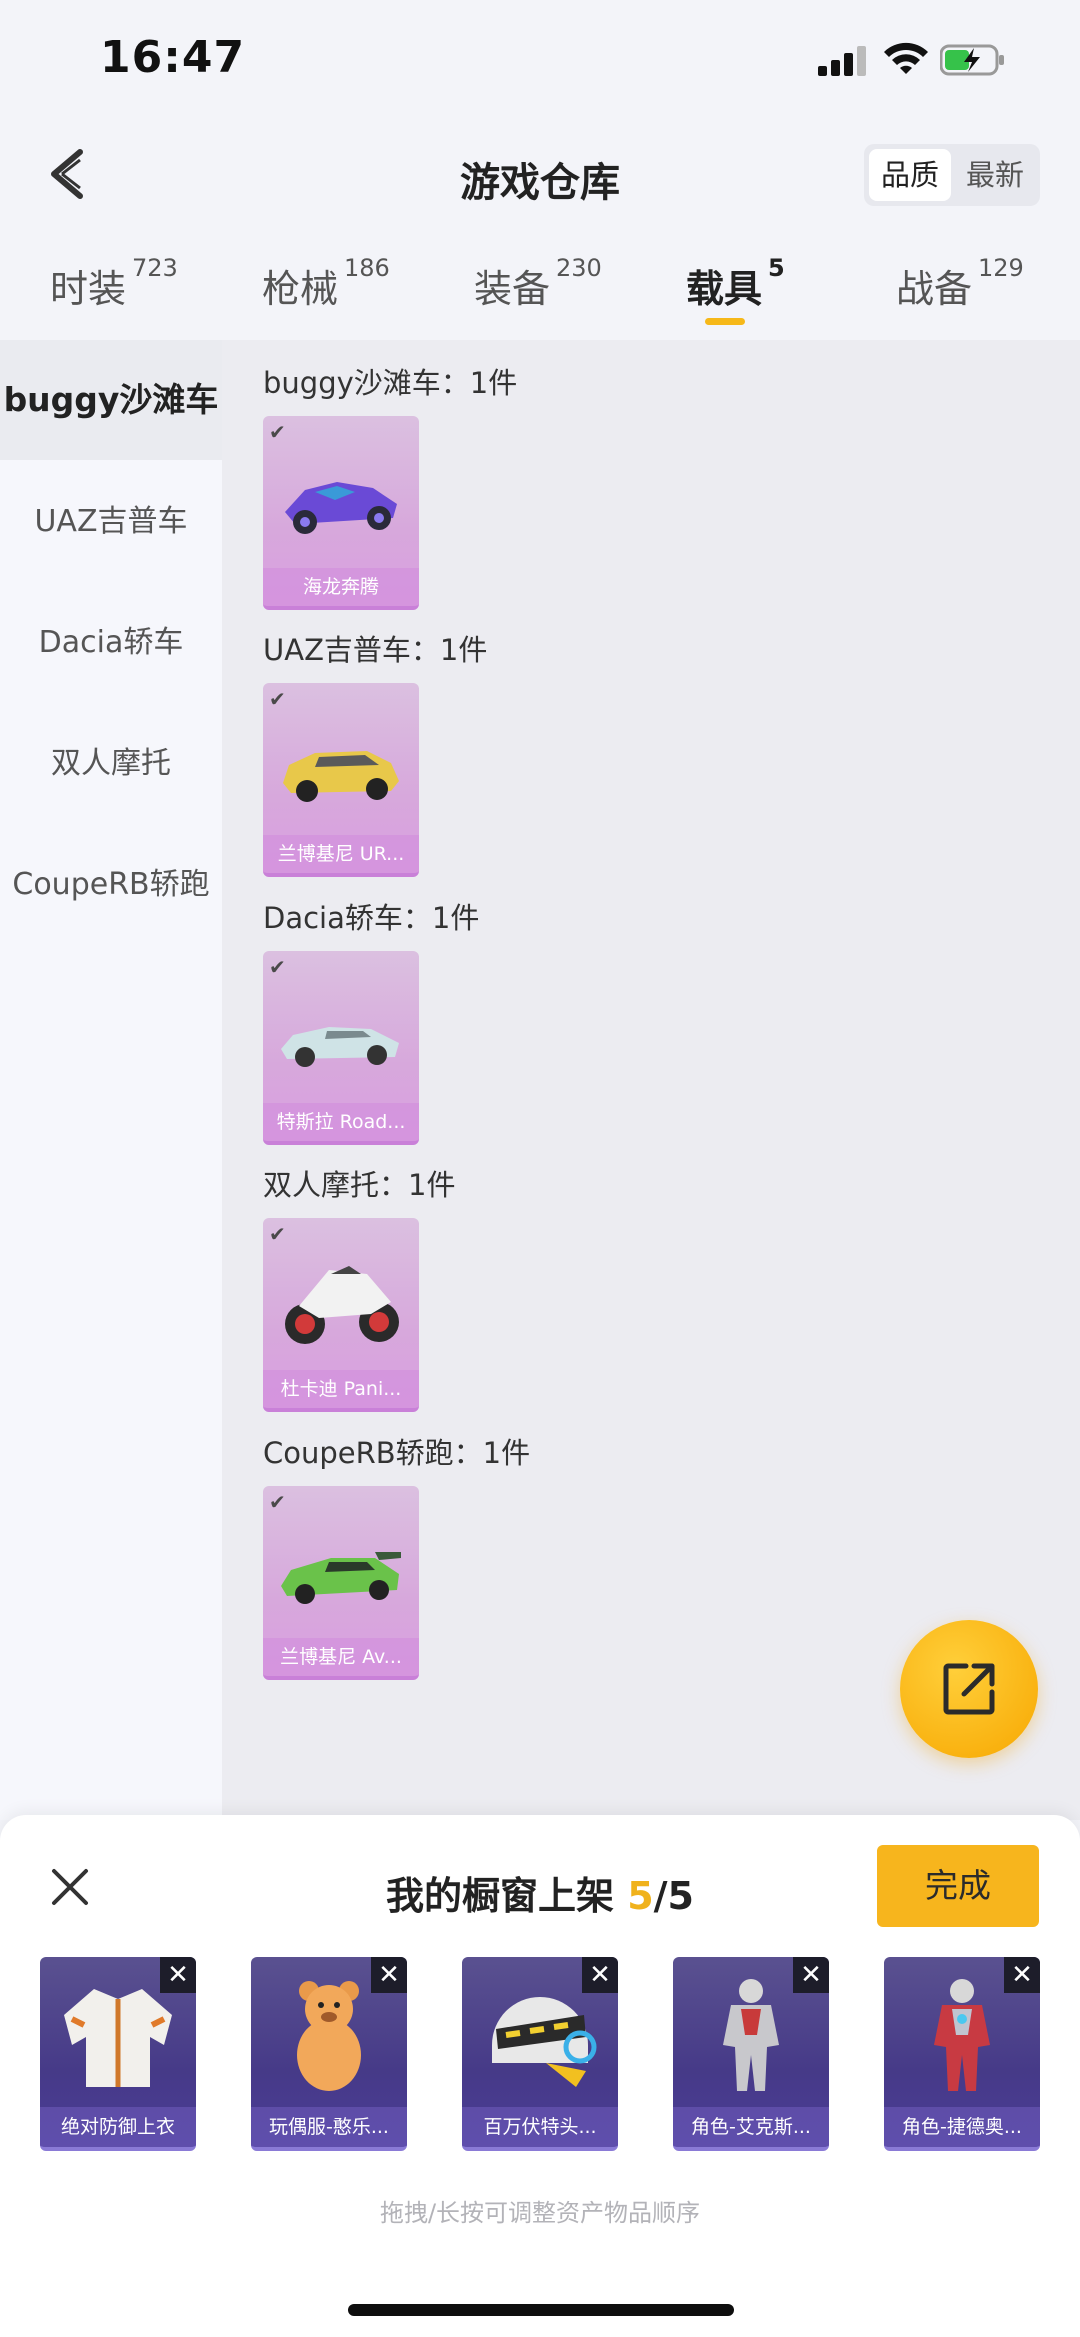 Image resolution: width=1080 pixels, height=2337 pixels. I want to click on tab-firearms: 枪械 186, so click(326, 283).